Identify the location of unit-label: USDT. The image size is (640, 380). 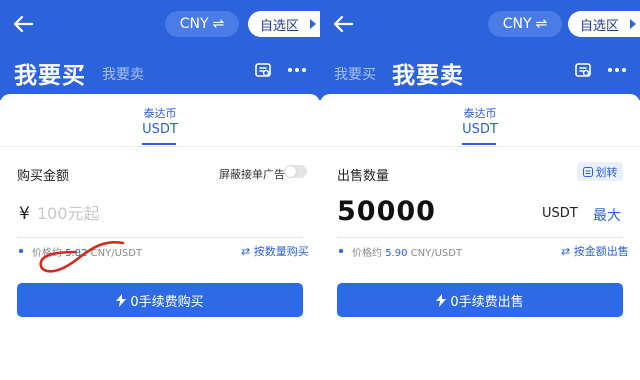
(560, 213).